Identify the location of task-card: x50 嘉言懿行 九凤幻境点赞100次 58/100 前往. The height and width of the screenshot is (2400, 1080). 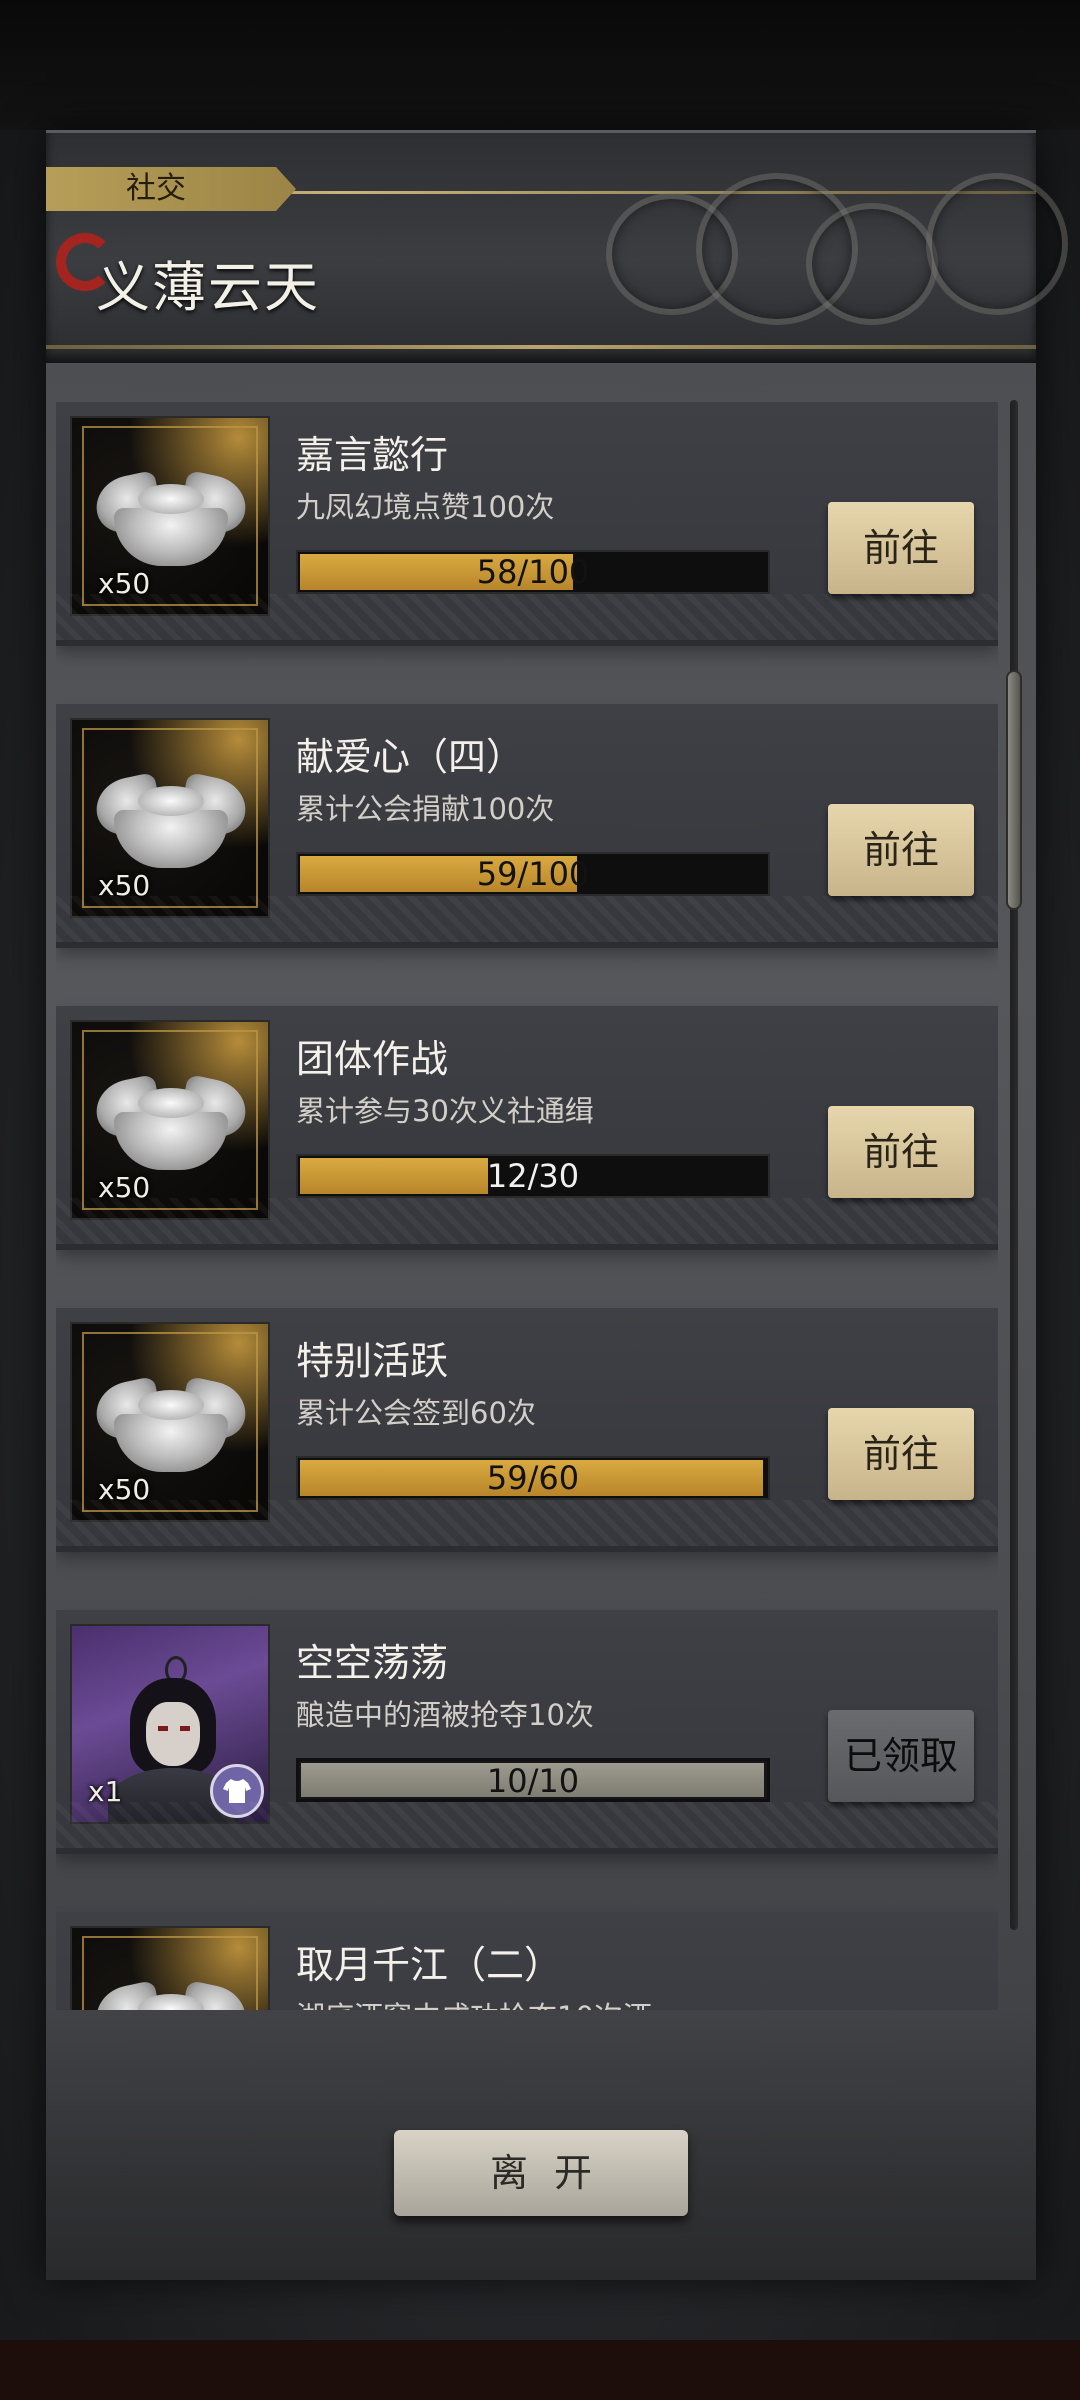
(527, 521).